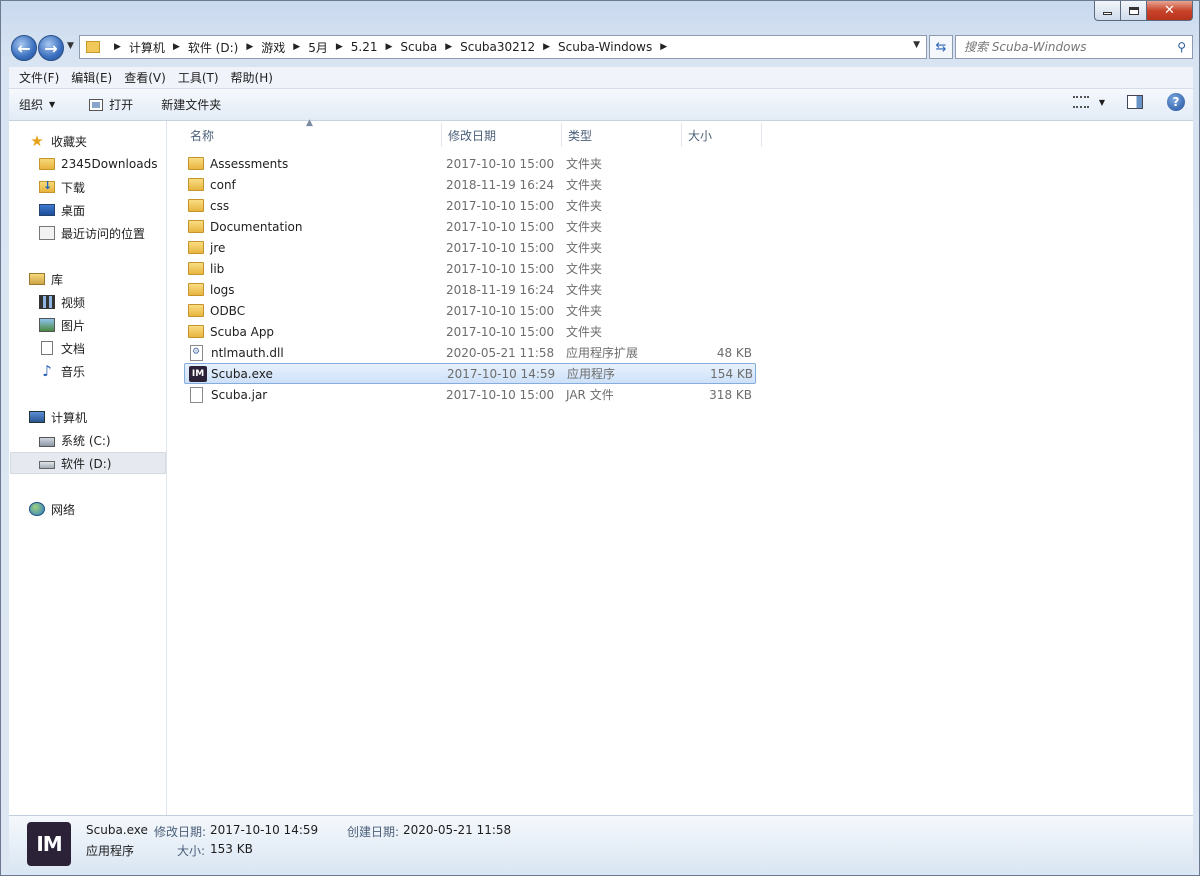  What do you see at coordinates (224, 47) in the screenshot?
I see `breadcrumb-drive-d: 软件 (D:) ▶` at bounding box center [224, 47].